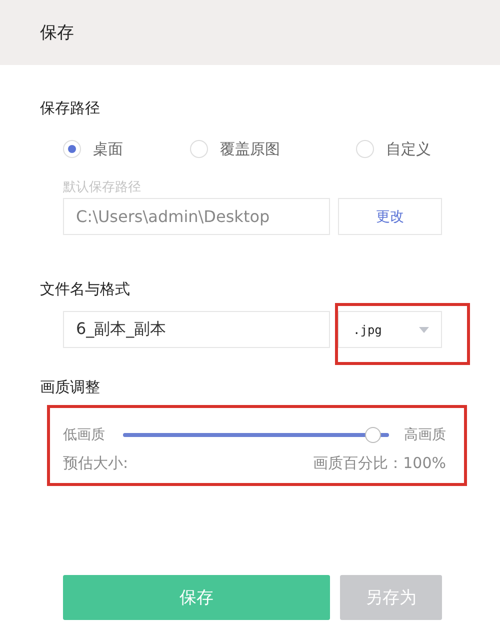 Image resolution: width=500 pixels, height=642 pixels. What do you see at coordinates (379, 463) in the screenshot?
I see `quality-percent: 画质百分比：100%` at bounding box center [379, 463].